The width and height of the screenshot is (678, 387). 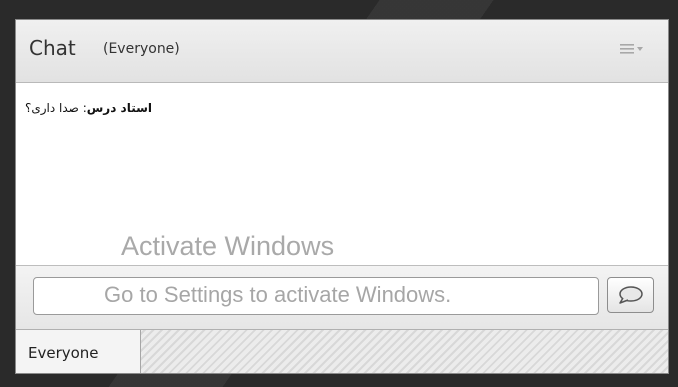 I want to click on activation-watermark-title: Activate Windows, so click(x=228, y=246).